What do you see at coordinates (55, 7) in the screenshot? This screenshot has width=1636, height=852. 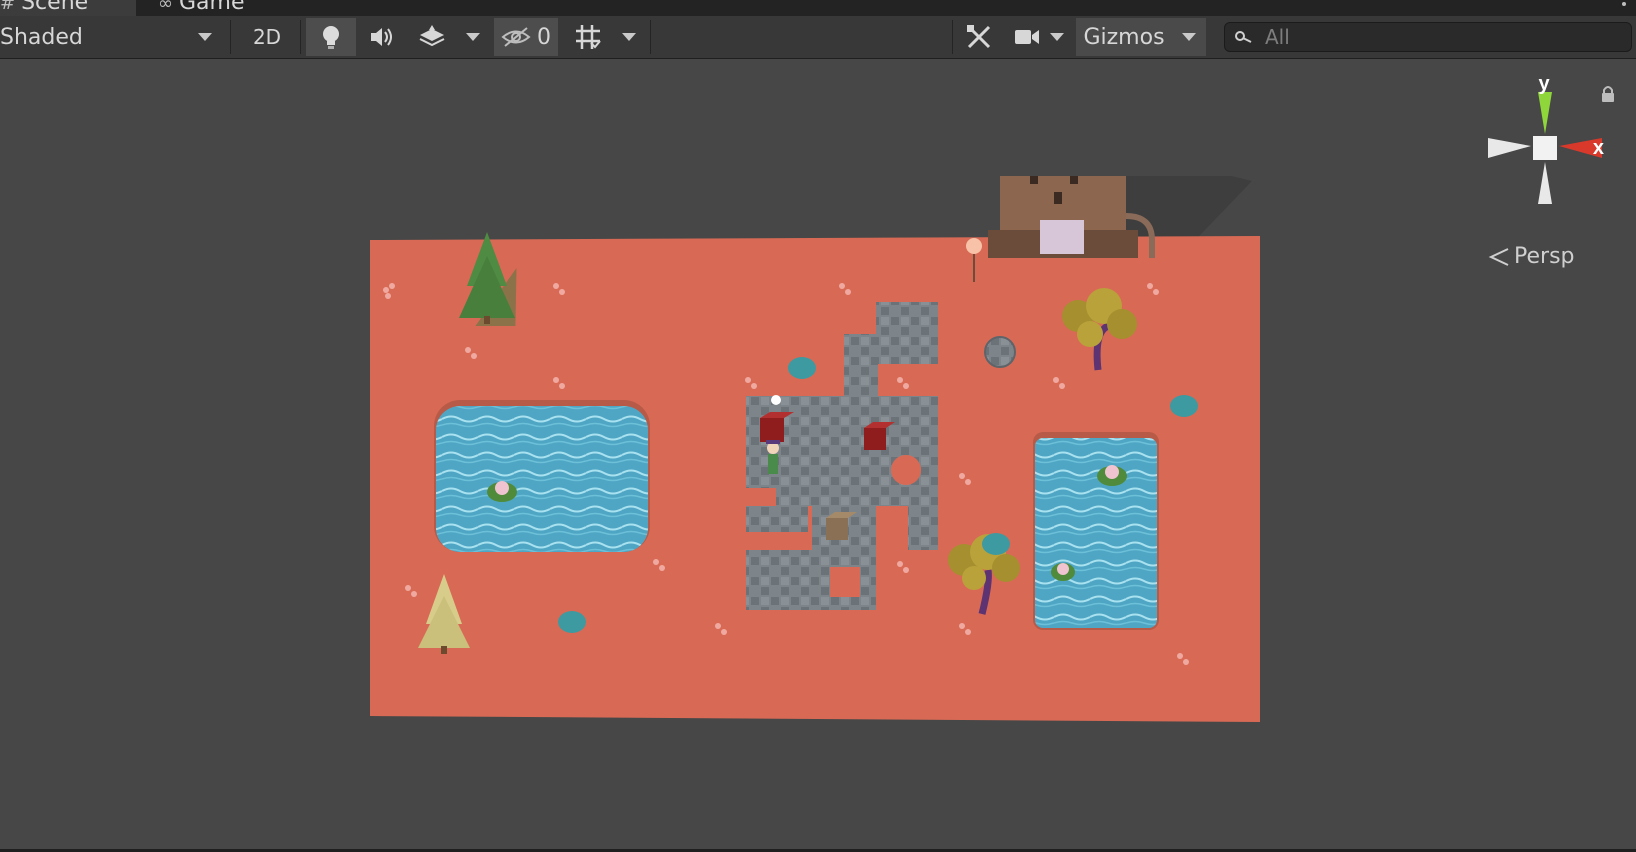 I see `tab-scene-label: Scene` at bounding box center [55, 7].